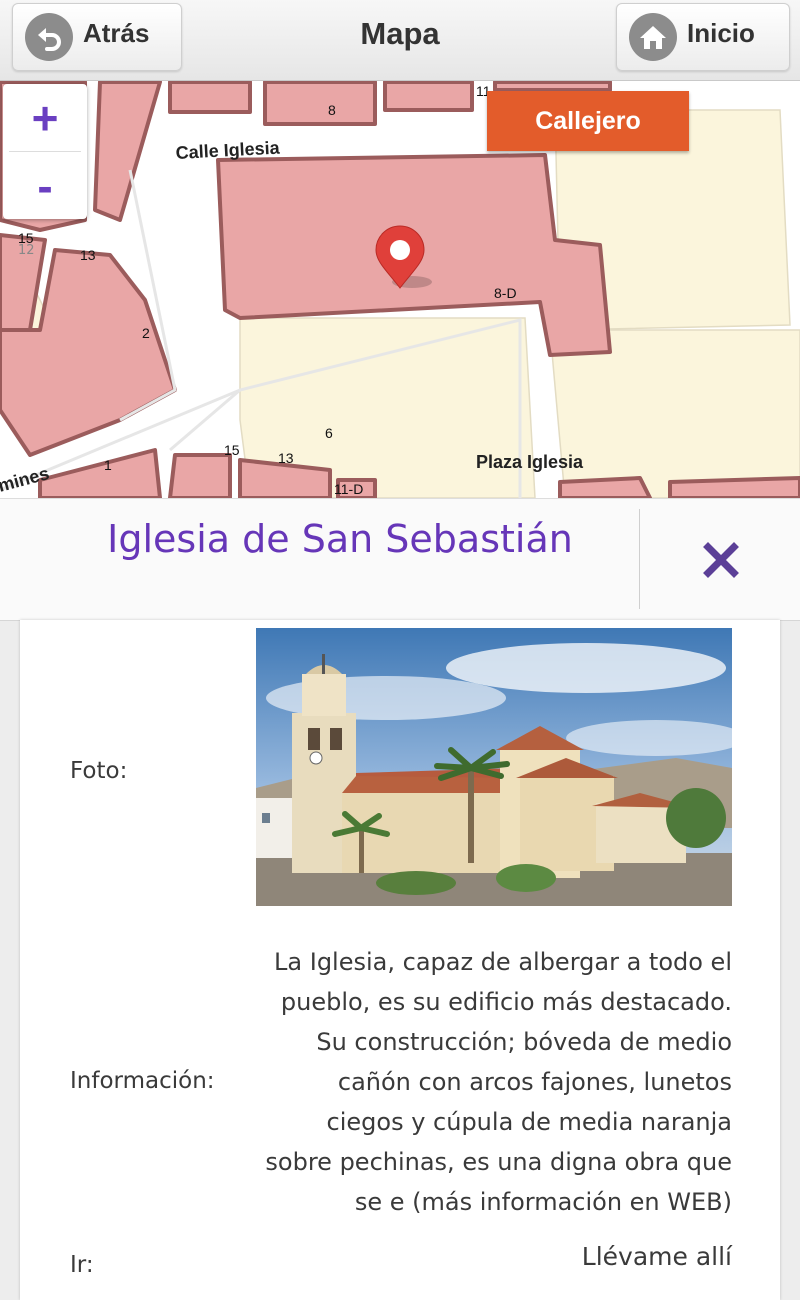 This screenshot has height=1300, width=800. Describe the element at coordinates (26, 250) in the screenshot. I see `zoom-level: 12` at that location.